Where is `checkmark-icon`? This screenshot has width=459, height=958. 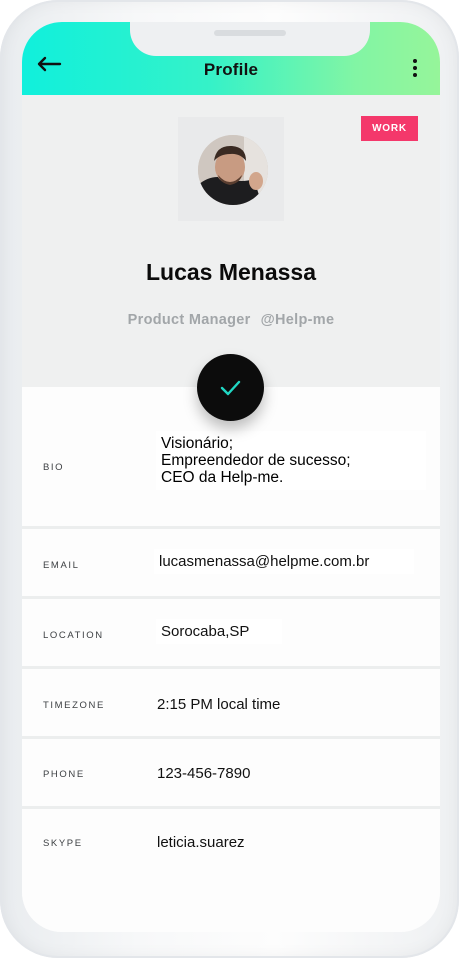 checkmark-icon is located at coordinates (230, 388).